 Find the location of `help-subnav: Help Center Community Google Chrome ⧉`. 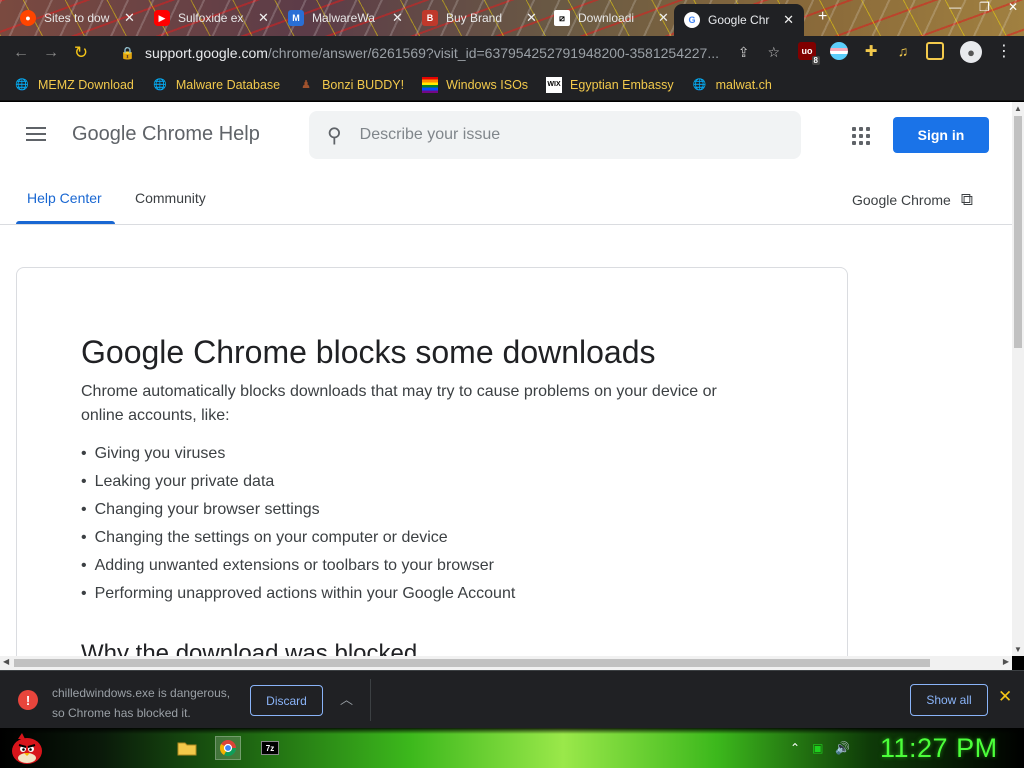

help-subnav: Help Center Community Google Chrome ⧉ is located at coordinates (506, 195).